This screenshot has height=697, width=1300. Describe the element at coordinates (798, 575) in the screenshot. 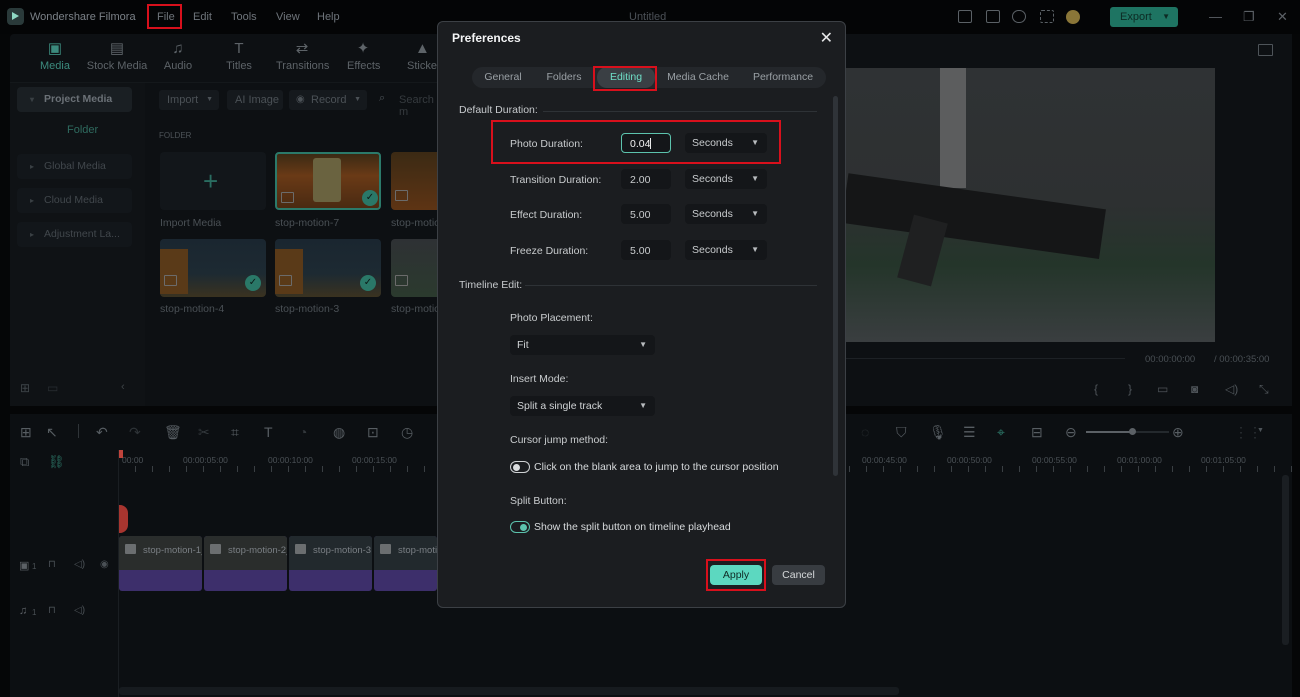

I see `cancel-button: Cancel` at that location.